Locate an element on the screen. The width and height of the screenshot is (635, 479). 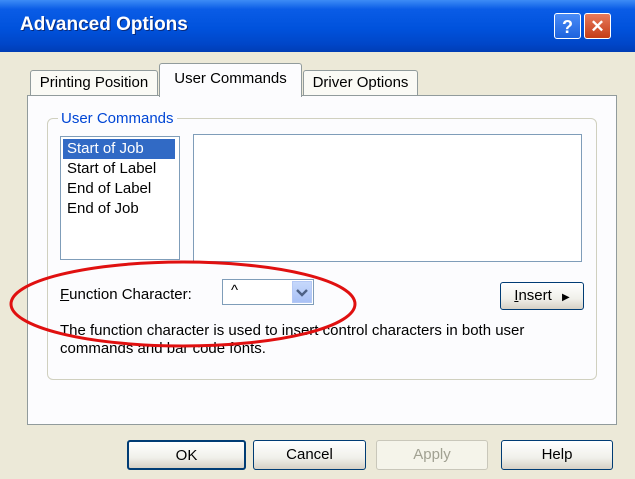
close-icon: ✕ is located at coordinates (597, 26).